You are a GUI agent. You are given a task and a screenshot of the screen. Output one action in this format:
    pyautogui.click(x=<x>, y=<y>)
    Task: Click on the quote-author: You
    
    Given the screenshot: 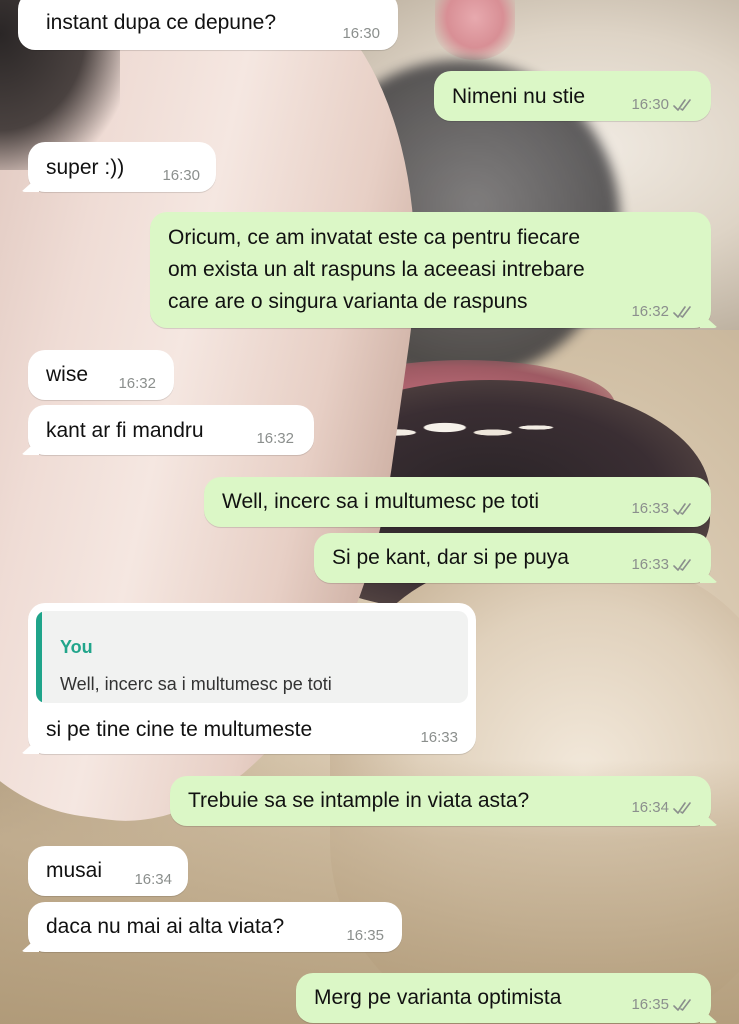 What is the action you would take?
    pyautogui.click(x=76, y=647)
    